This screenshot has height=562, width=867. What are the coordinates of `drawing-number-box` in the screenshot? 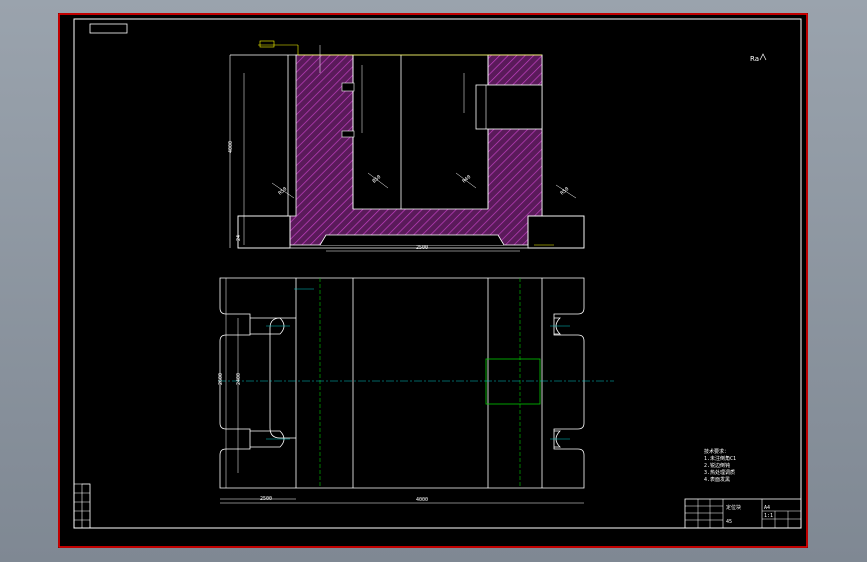 It's located at (108, 28).